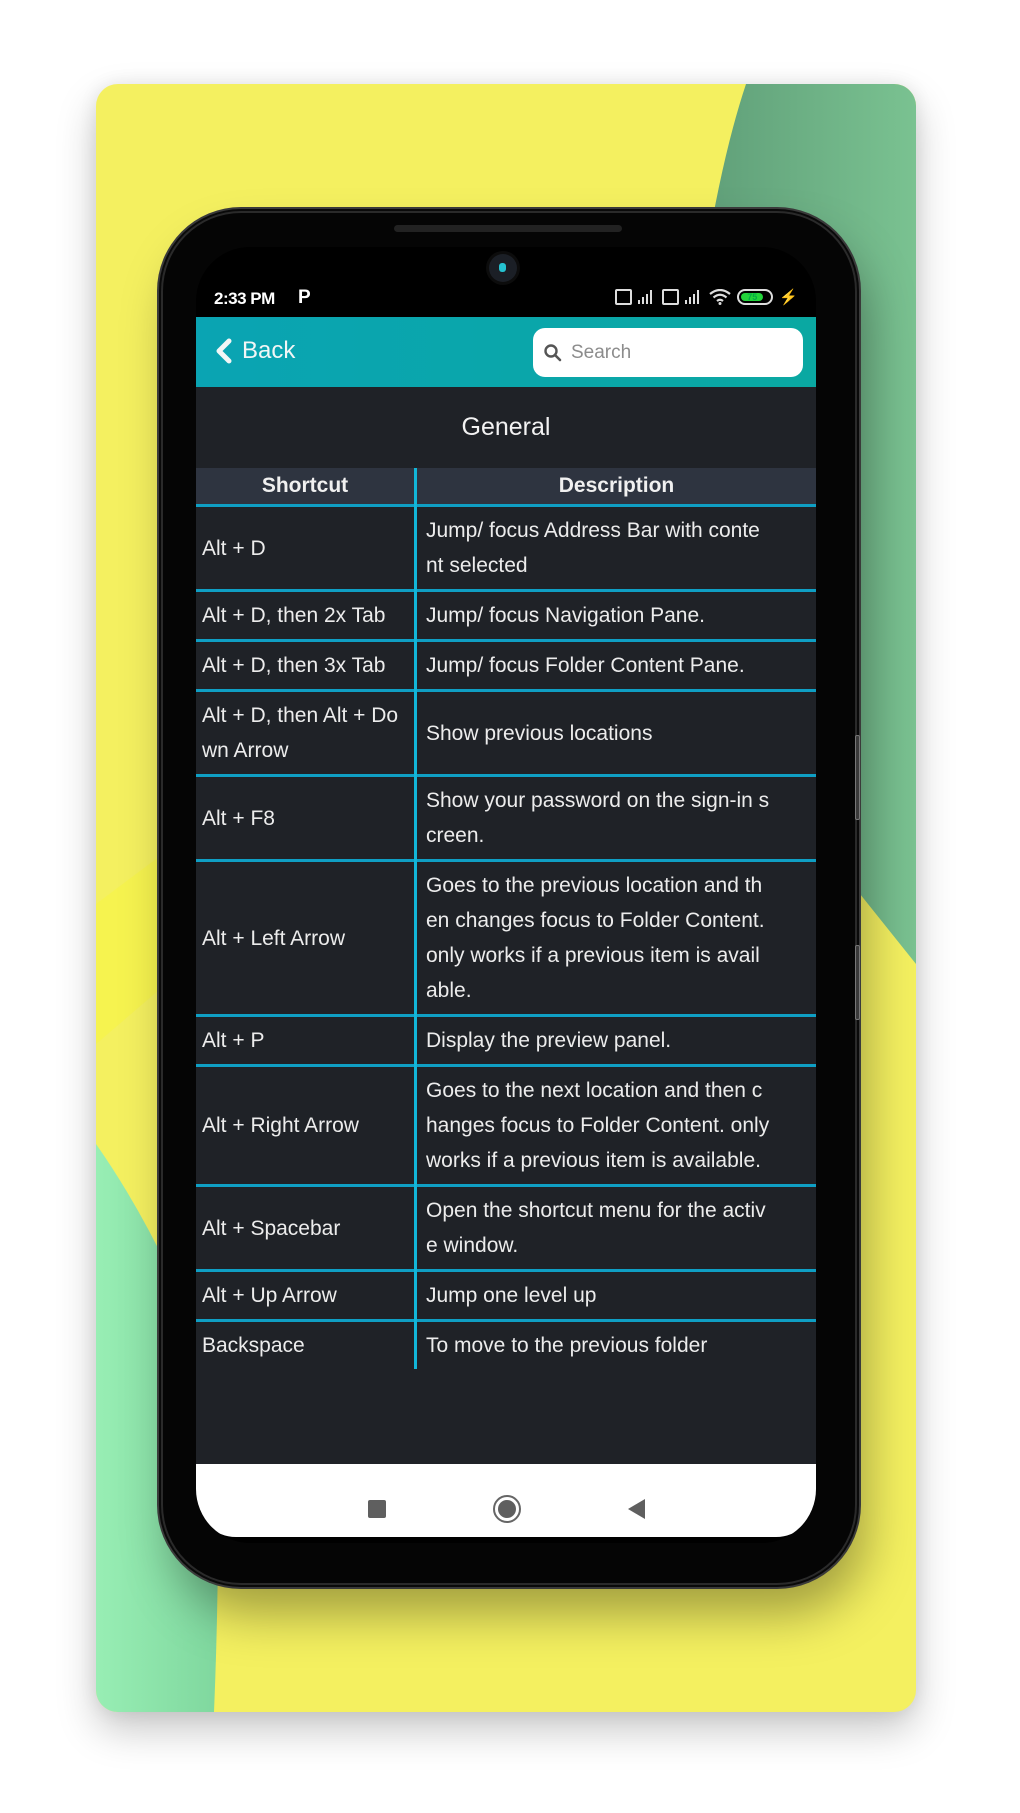 The width and height of the screenshot is (1020, 1813). I want to click on search-box, so click(668, 352).